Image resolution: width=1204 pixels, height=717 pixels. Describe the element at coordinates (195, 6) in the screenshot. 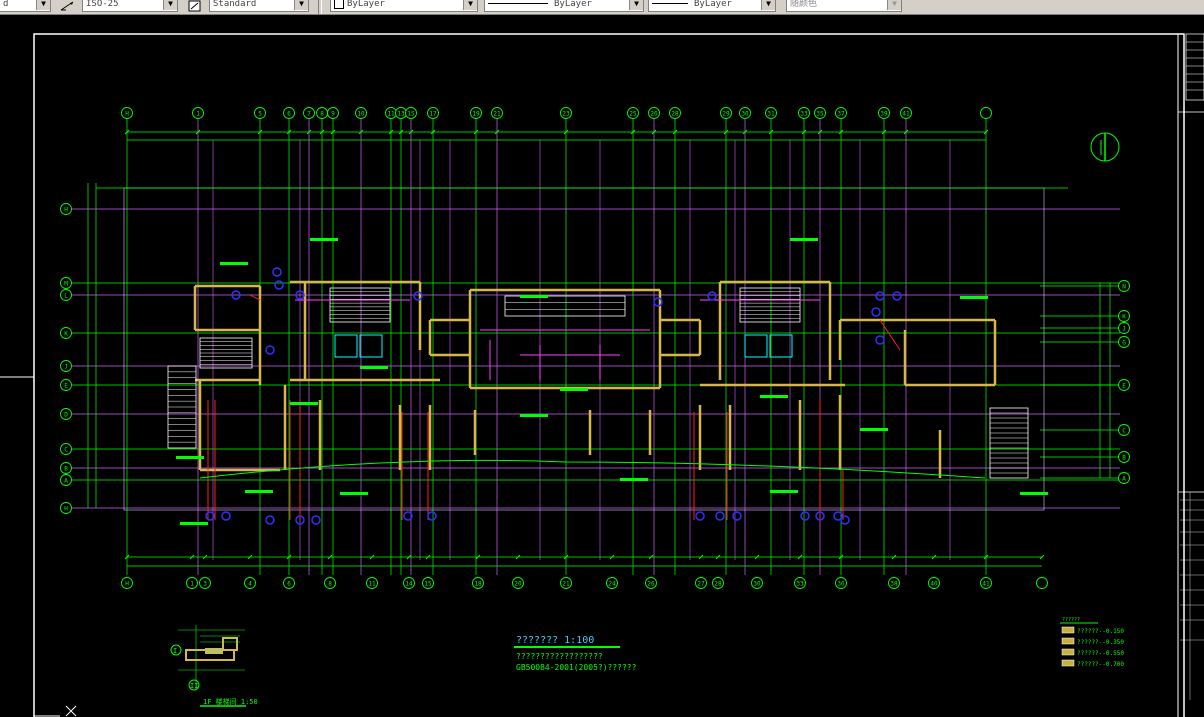

I see `textstyle-icon` at that location.